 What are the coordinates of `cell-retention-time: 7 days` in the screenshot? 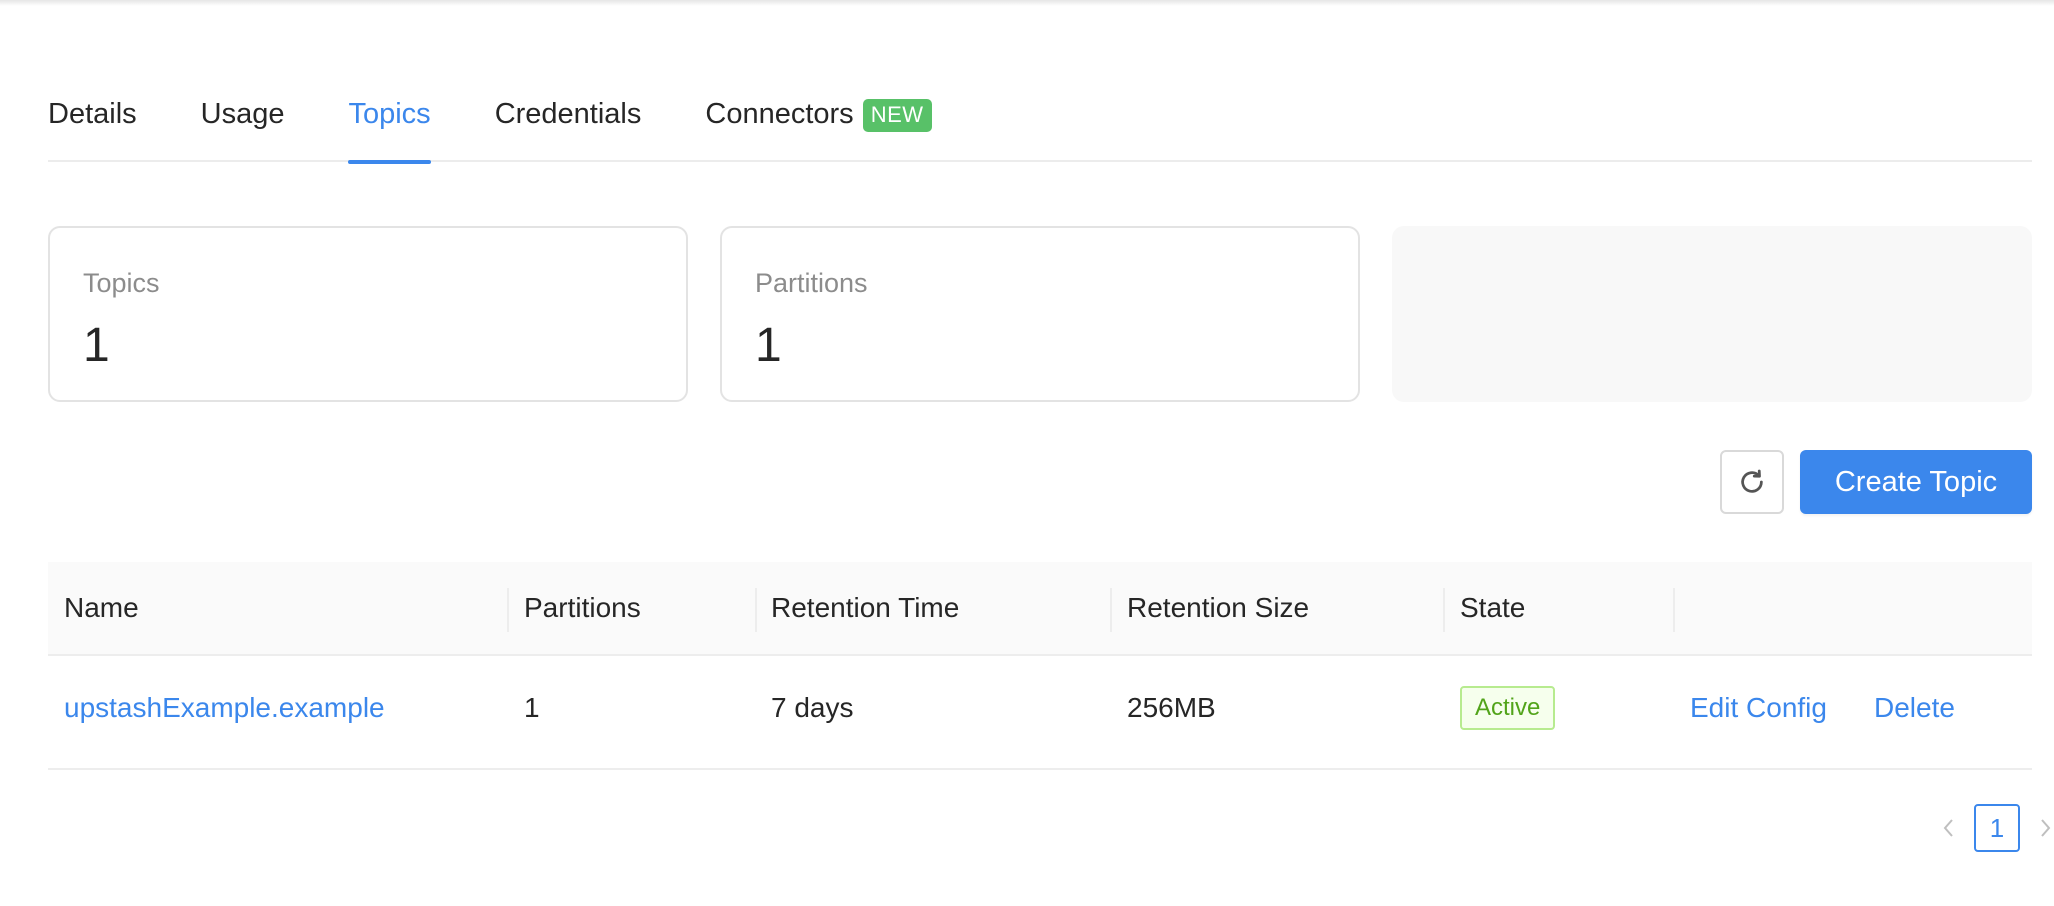 It's located at (812, 707).